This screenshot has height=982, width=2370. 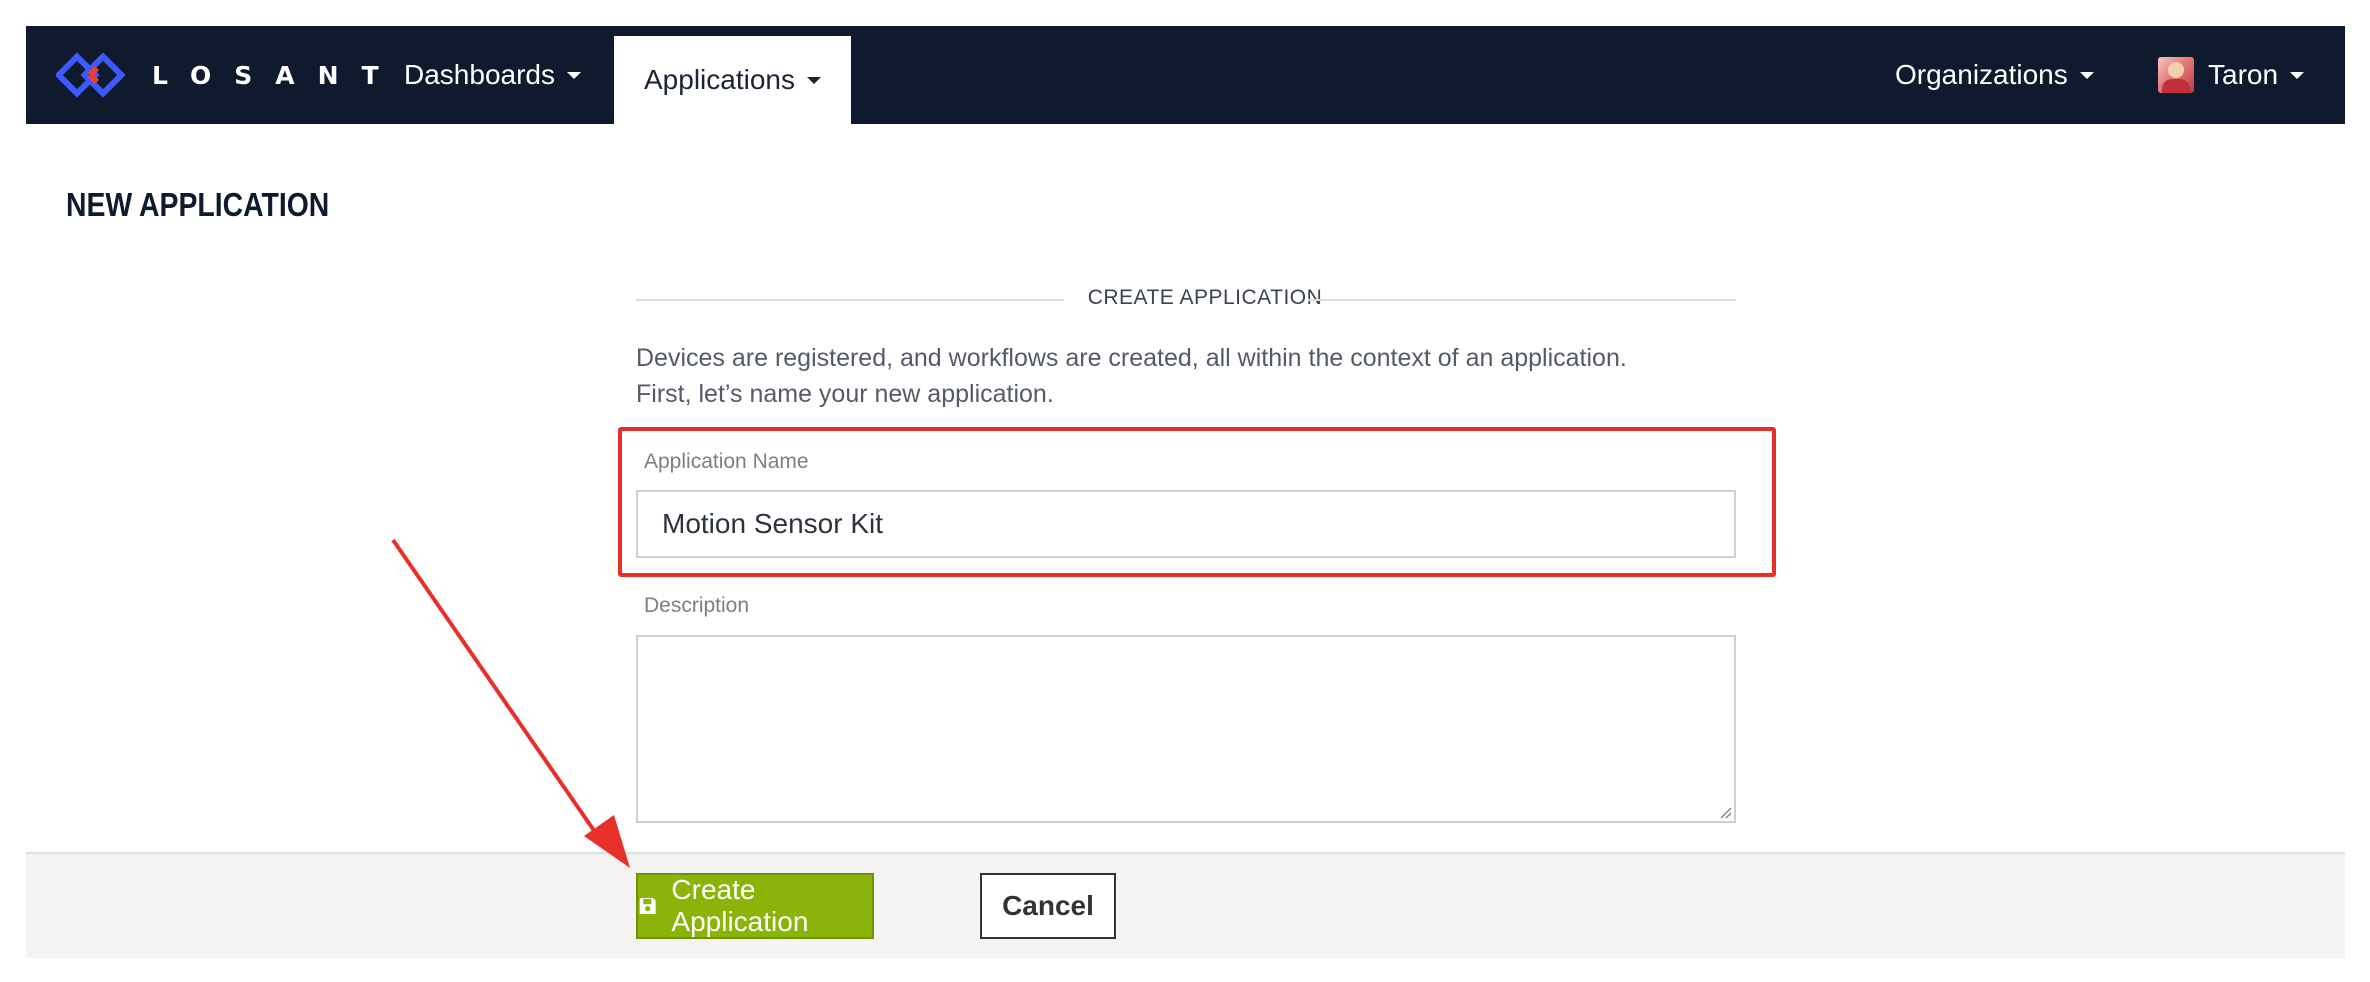 I want to click on form-footer, so click(x=1185, y=905).